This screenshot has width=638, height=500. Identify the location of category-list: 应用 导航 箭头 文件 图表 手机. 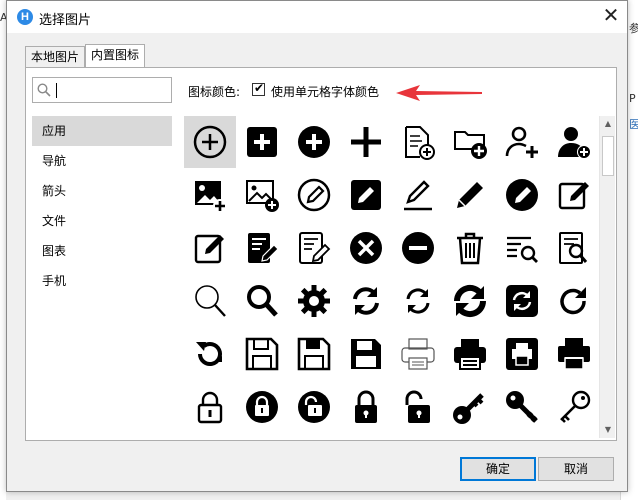
(102, 276).